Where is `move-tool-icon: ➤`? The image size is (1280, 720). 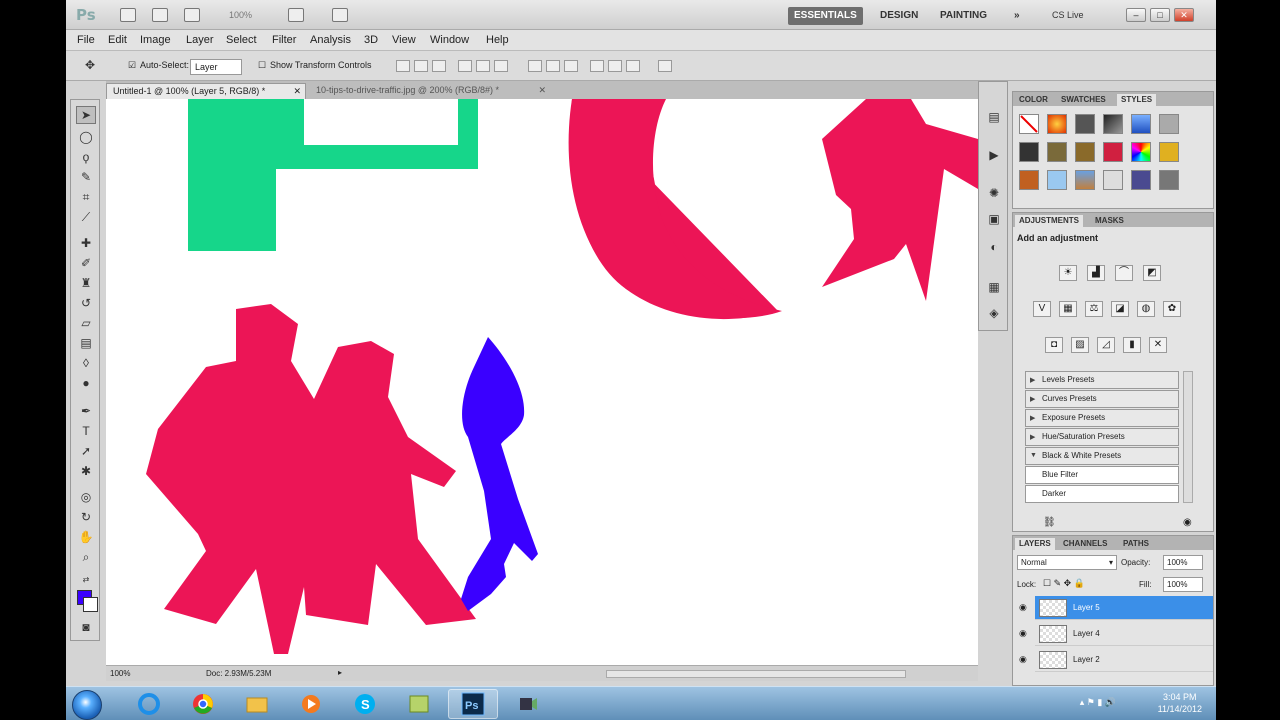
move-tool-icon: ➤ is located at coordinates (86, 115).